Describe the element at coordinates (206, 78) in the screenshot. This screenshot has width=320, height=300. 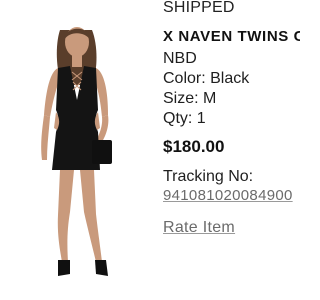
I see `product-color: Color: Black` at that location.